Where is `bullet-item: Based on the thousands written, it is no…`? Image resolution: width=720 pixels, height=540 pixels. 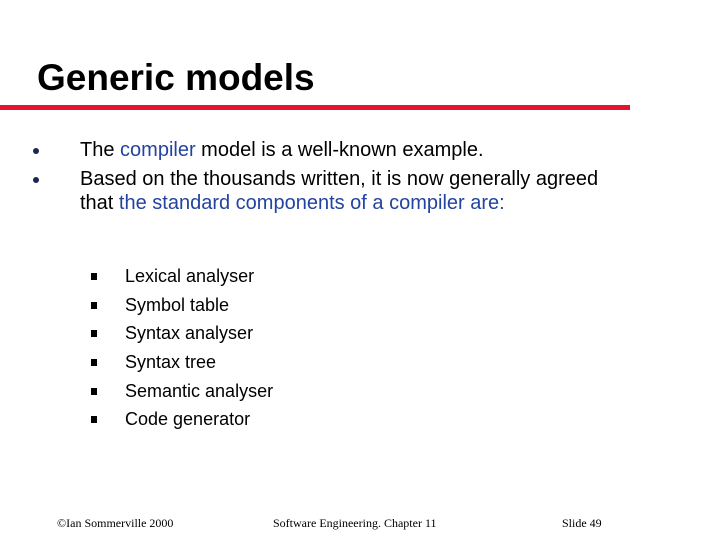
bullet-item: Based on the thousands written, it is no… is located at coordinates (310, 191).